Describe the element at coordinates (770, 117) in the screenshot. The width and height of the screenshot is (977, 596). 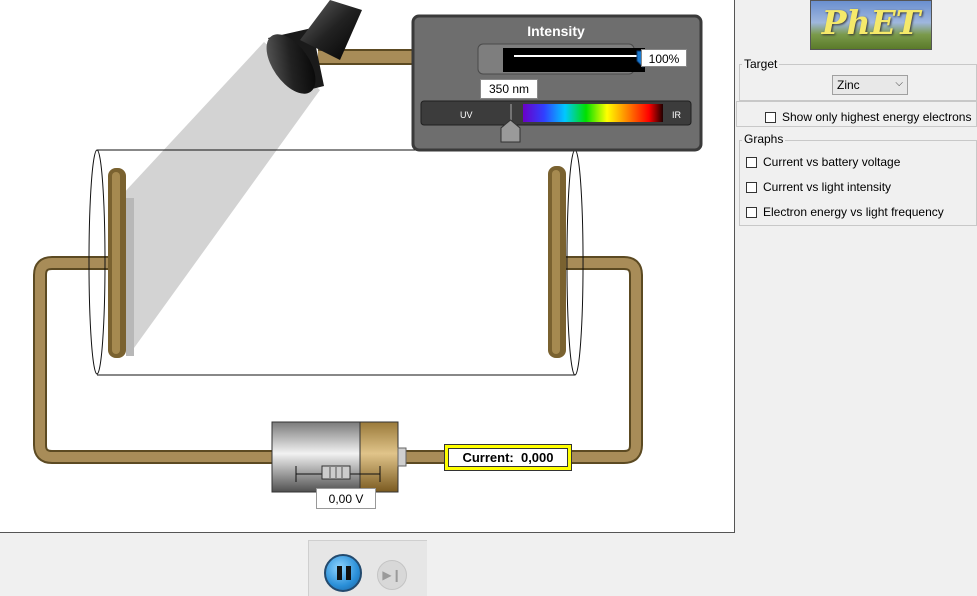
I see `highest-energy-checkbox` at that location.